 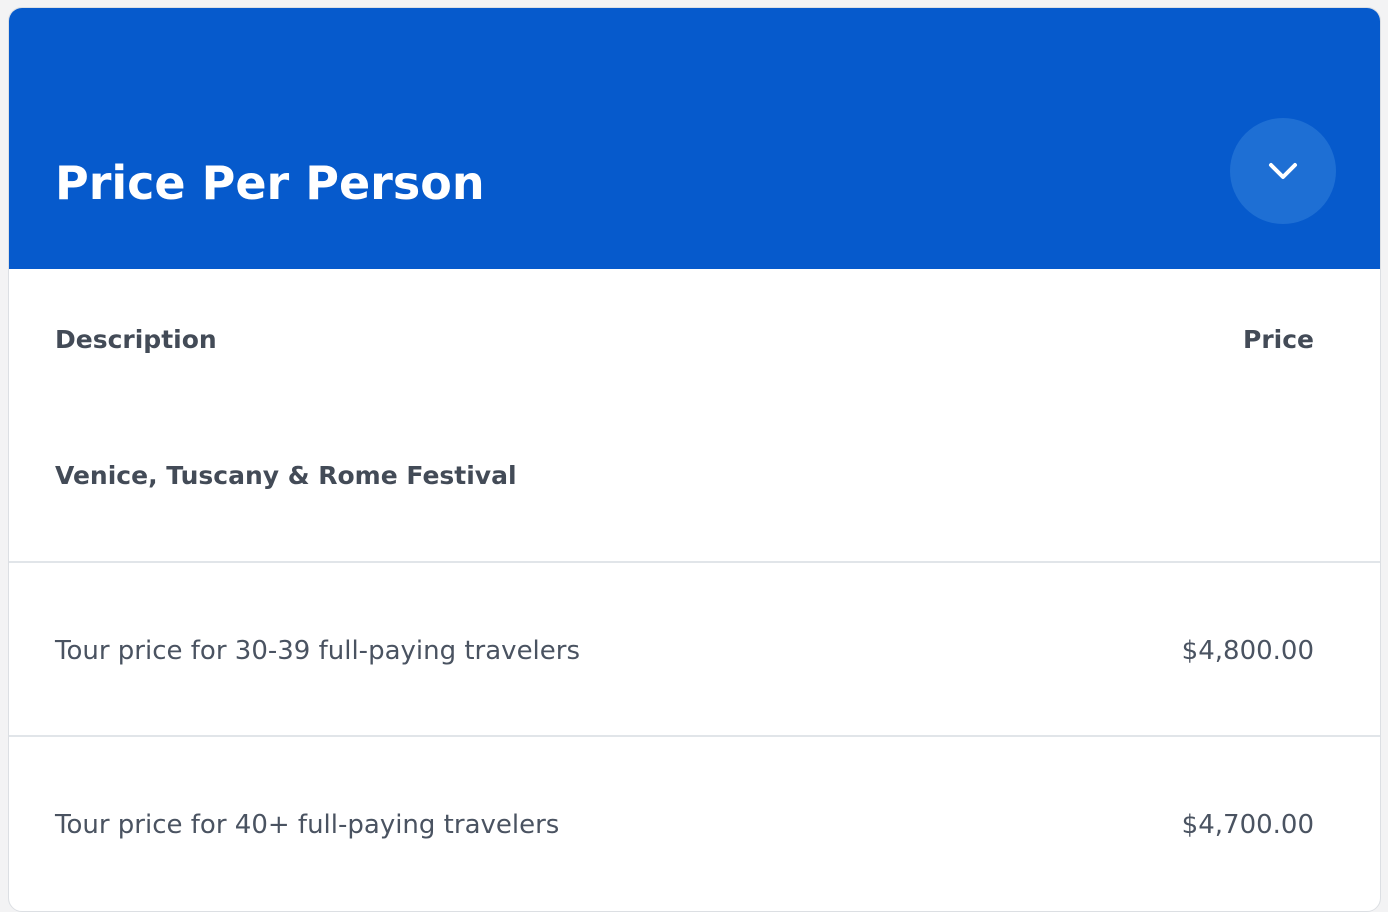 I want to click on column-header-description: Description, so click(x=136, y=339).